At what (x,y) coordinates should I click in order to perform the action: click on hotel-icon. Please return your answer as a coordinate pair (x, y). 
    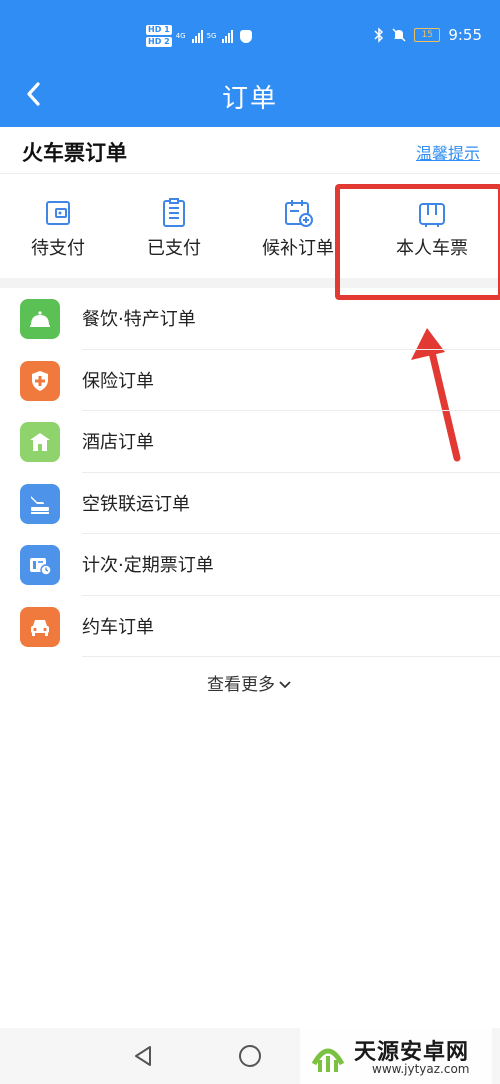
    Looking at the image, I should click on (40, 442).